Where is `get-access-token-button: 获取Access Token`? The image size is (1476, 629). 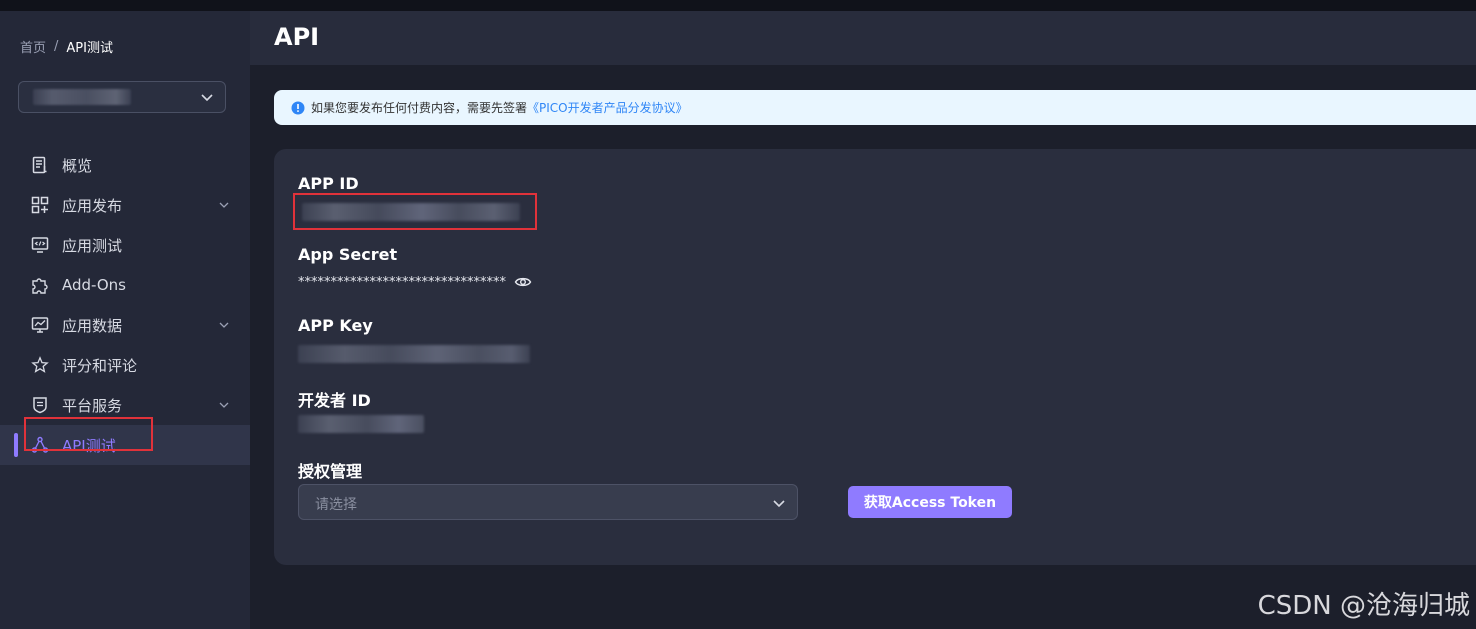
get-access-token-button: 获取Access Token is located at coordinates (930, 502).